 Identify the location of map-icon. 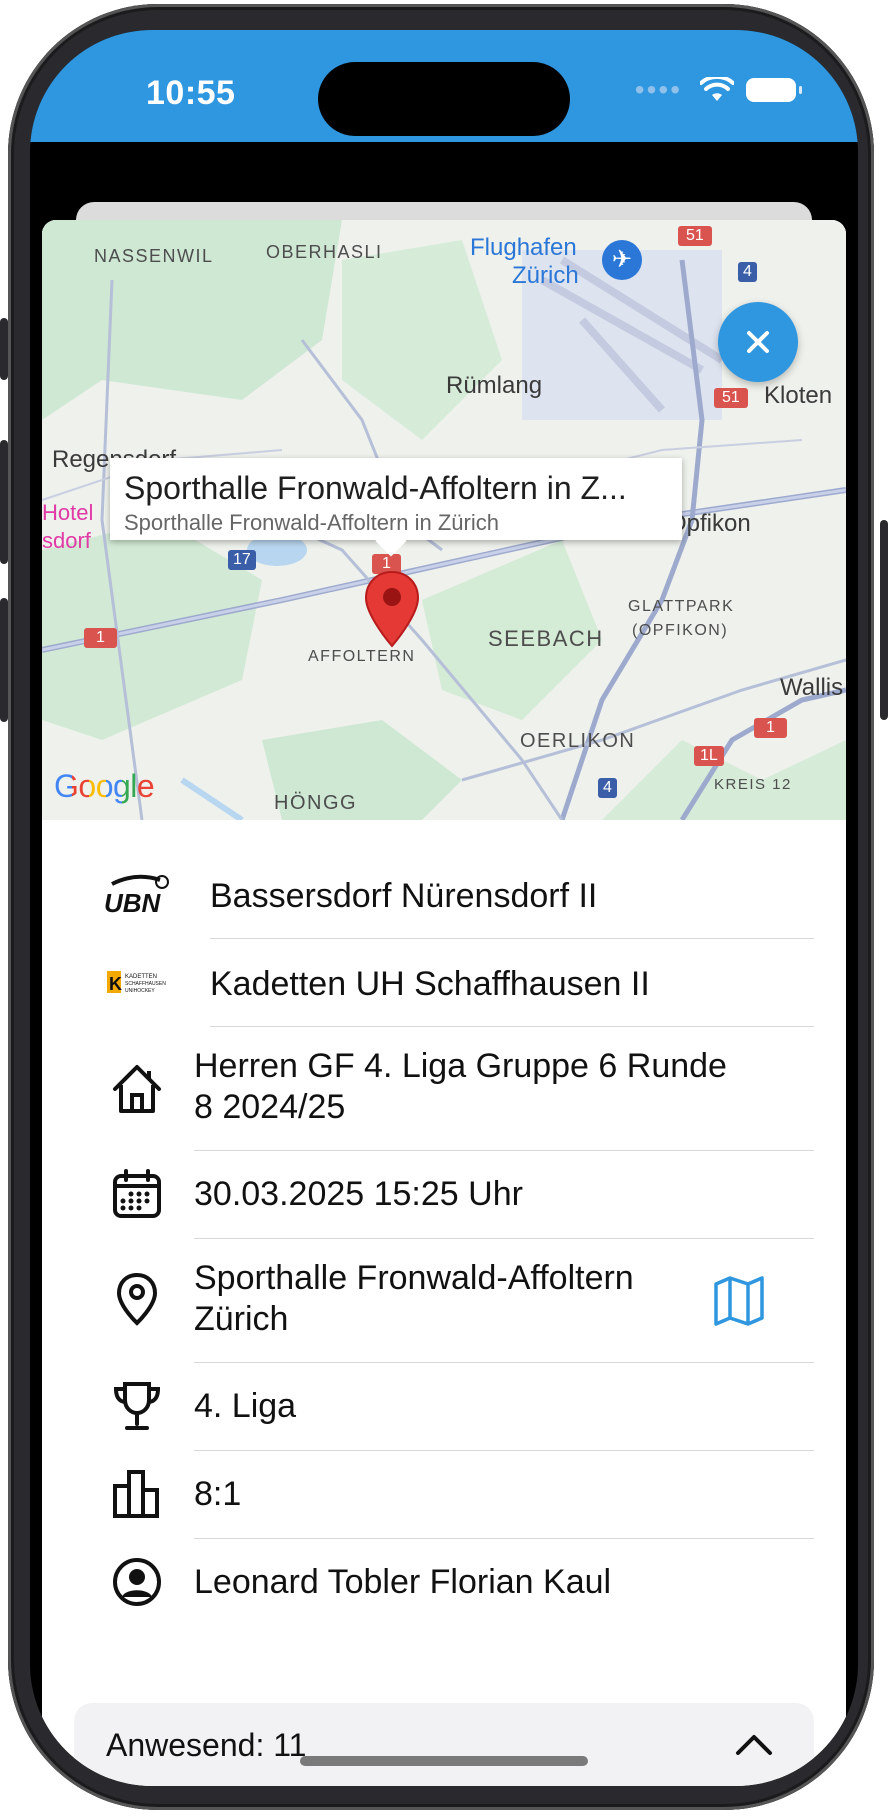
(739, 1301).